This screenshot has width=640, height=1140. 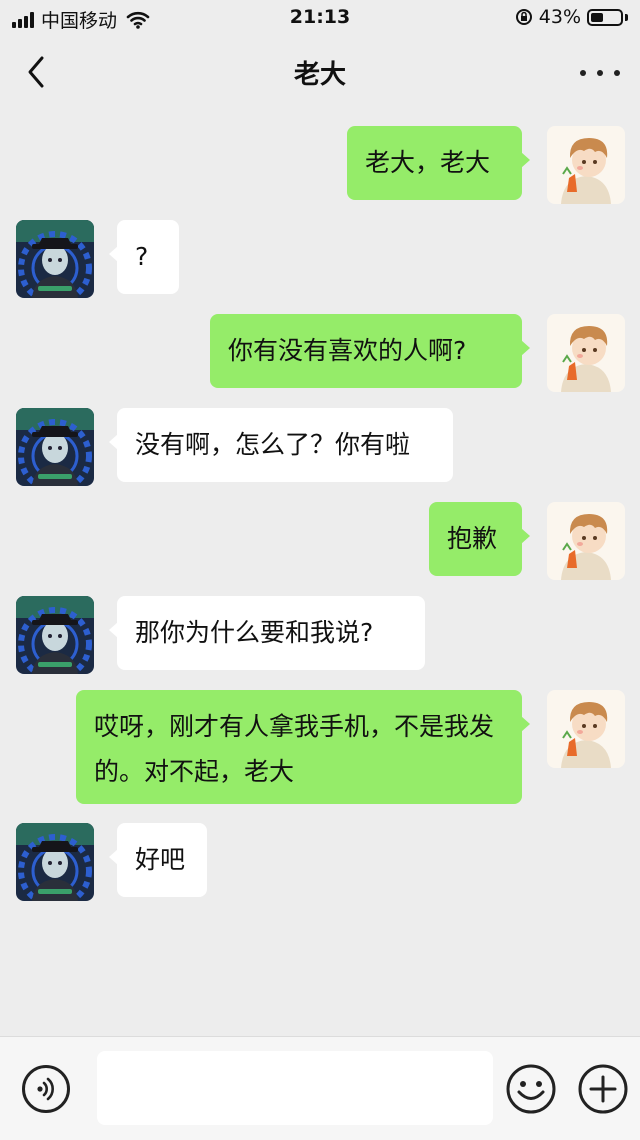 I want to click on message-row: 哎呀，刚才有人拿我手机，不是我发的。对不起，老大, so click(x=320, y=747).